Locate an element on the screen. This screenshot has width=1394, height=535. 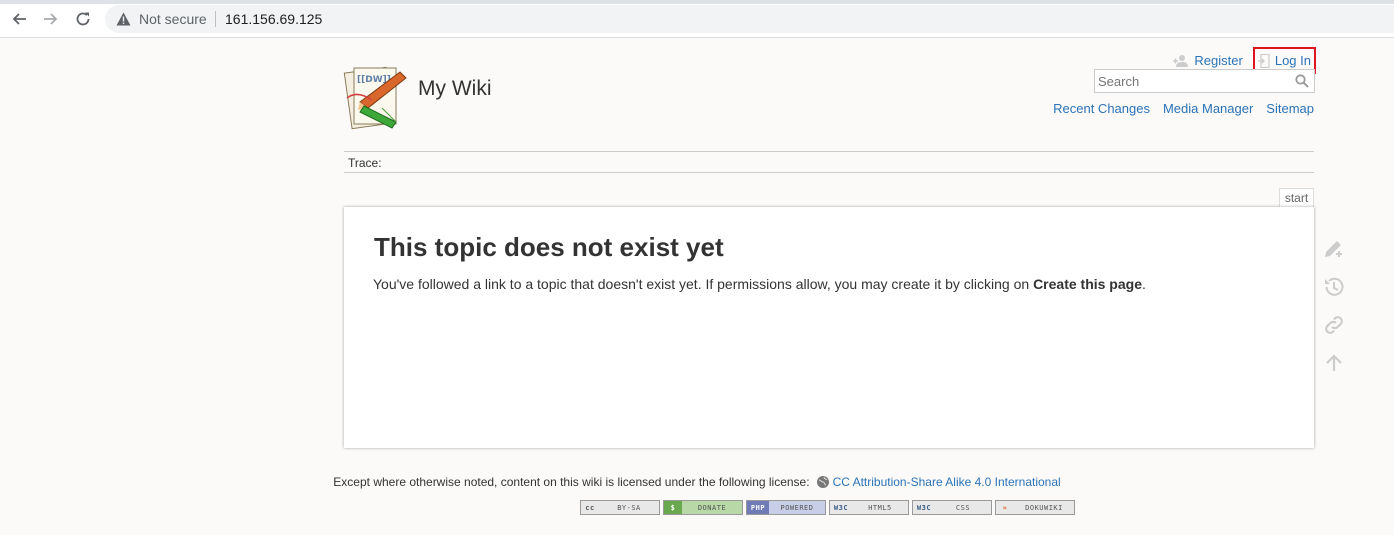
back-arrow-icon is located at coordinates (19, 19).